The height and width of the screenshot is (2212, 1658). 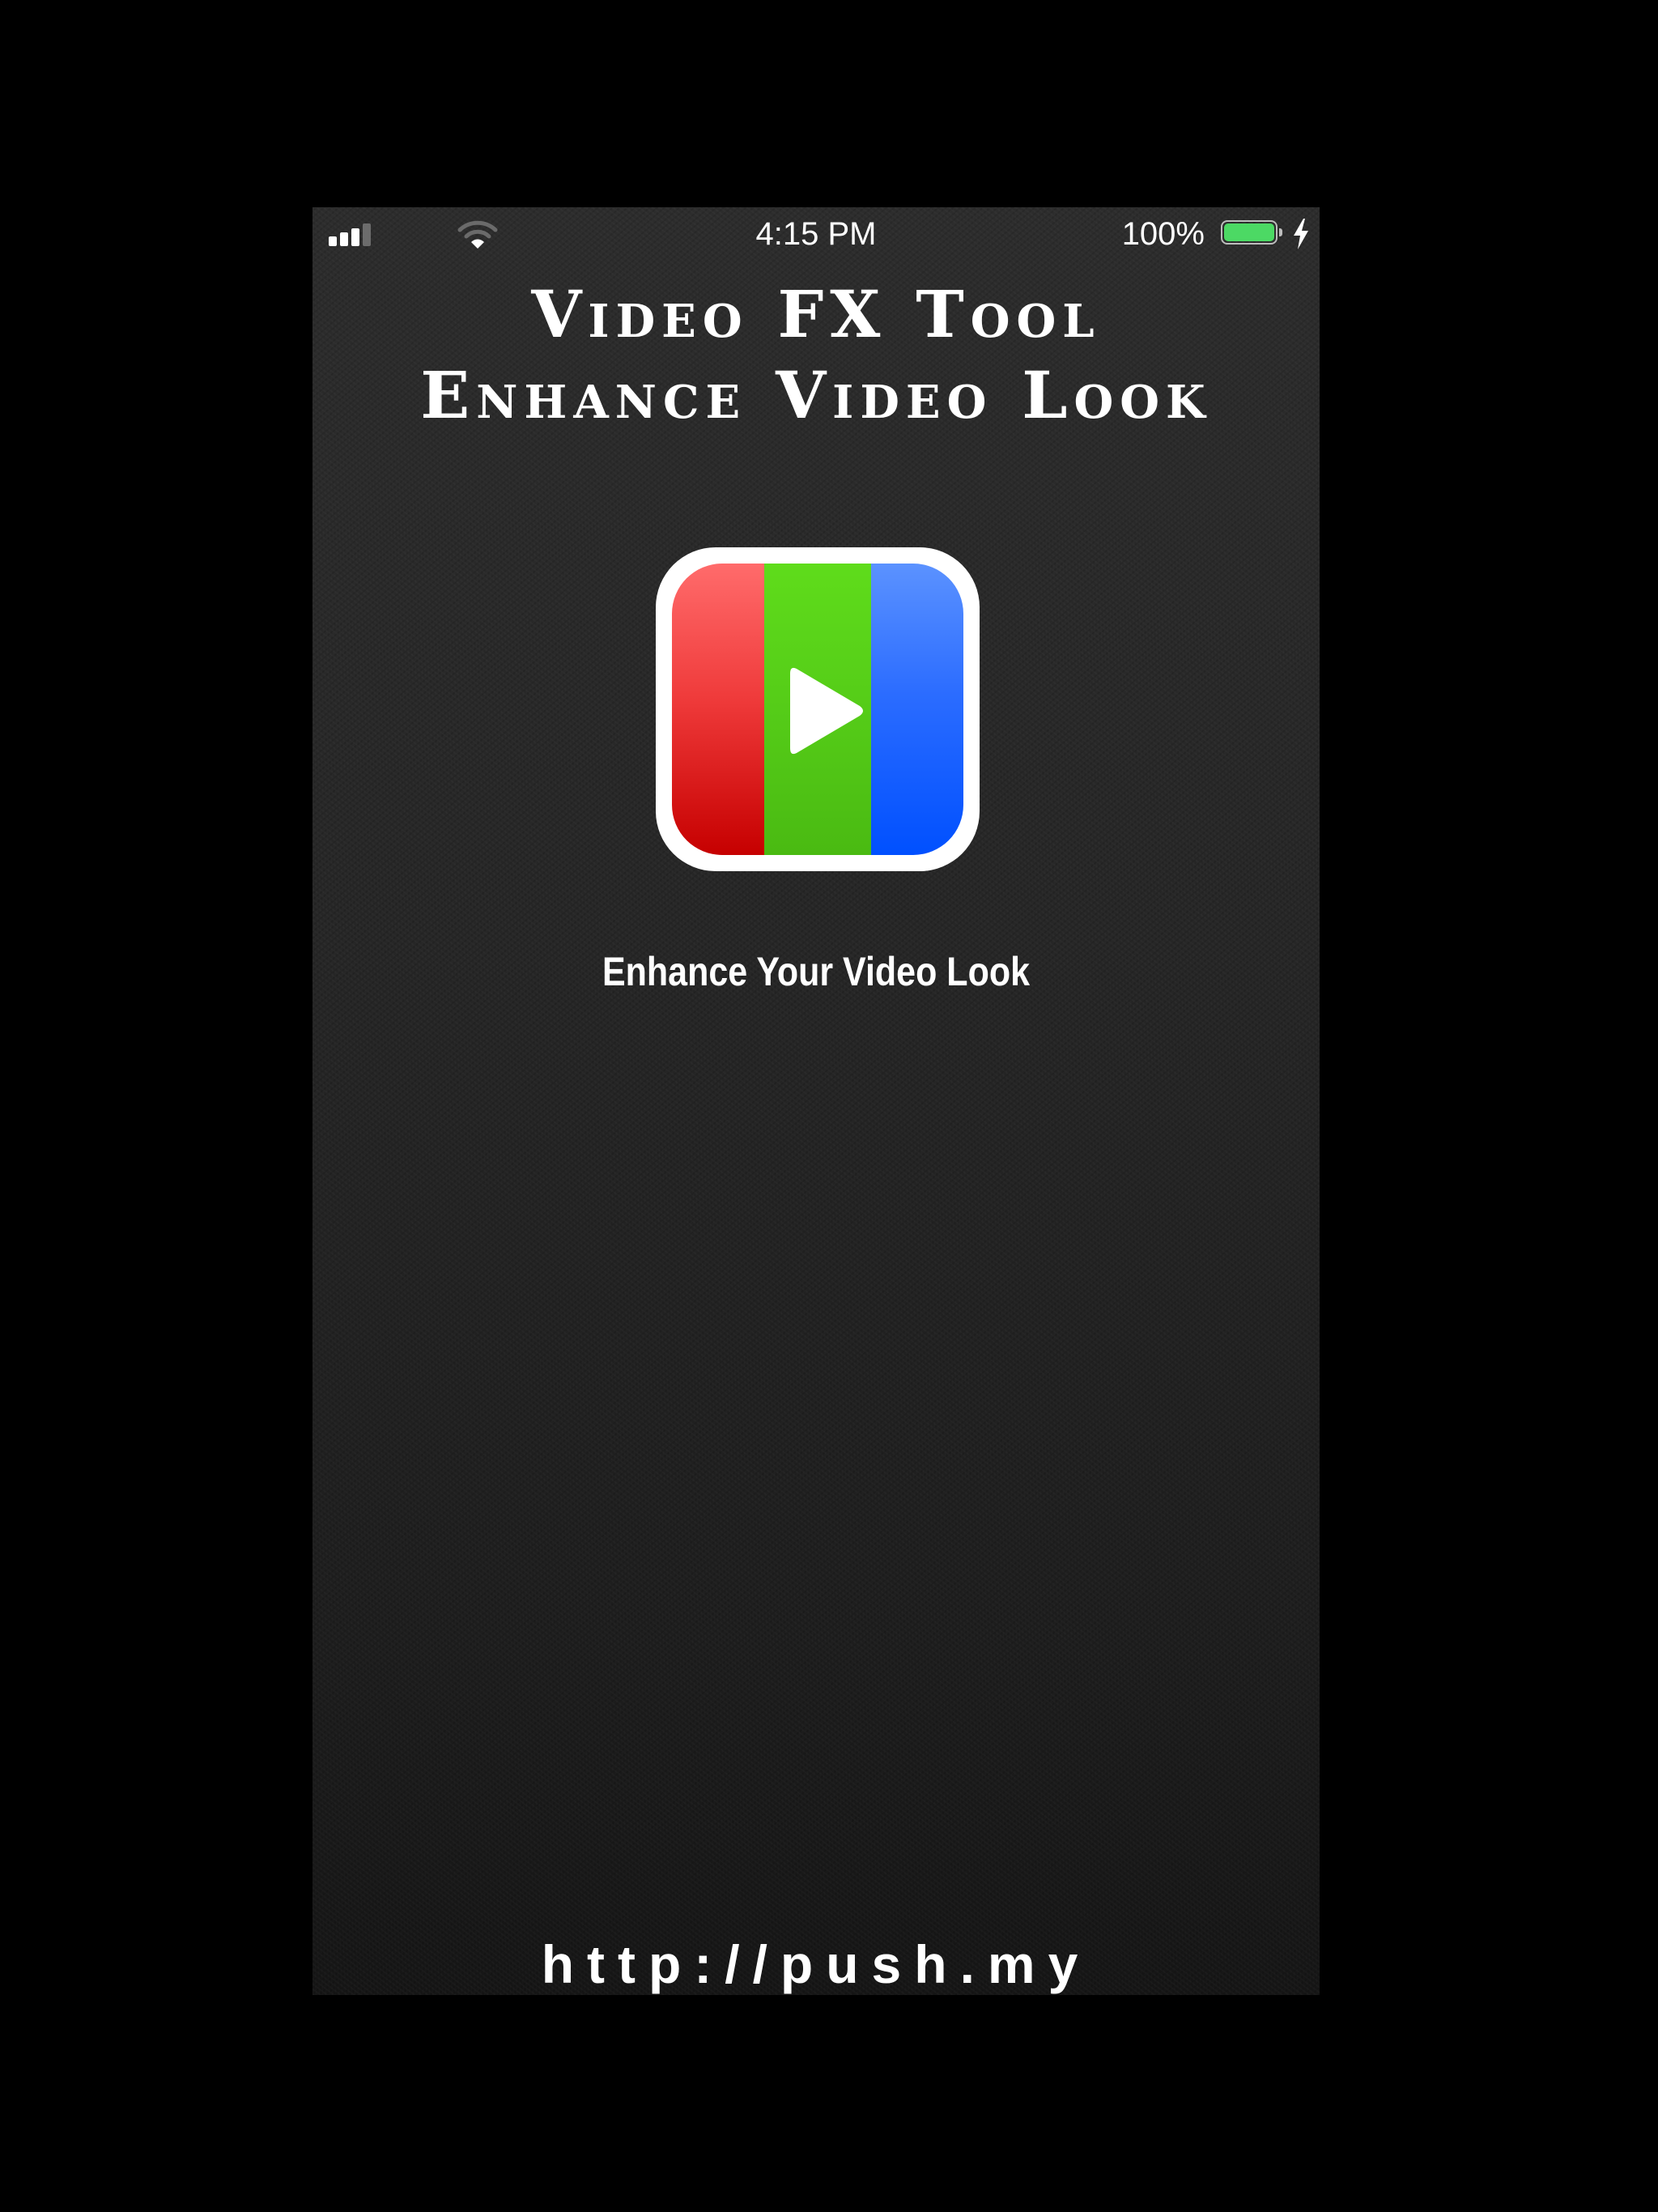 What do you see at coordinates (917, 710) in the screenshot?
I see `blue-stripe` at bounding box center [917, 710].